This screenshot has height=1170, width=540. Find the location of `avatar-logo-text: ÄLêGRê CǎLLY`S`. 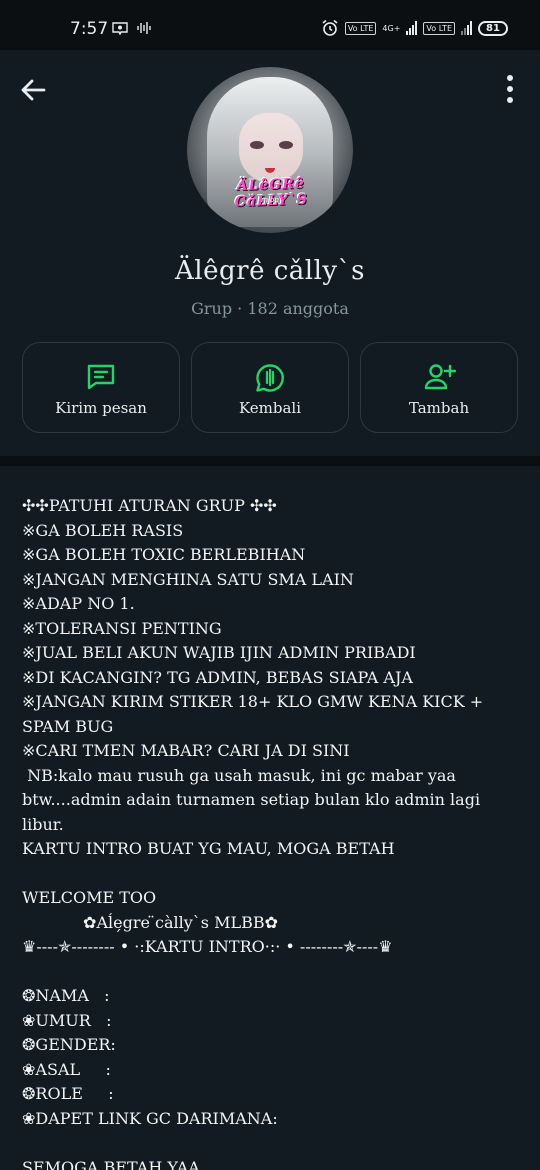

avatar-logo-text: ÄLêGRê CǎLLY`S is located at coordinates (271, 193).